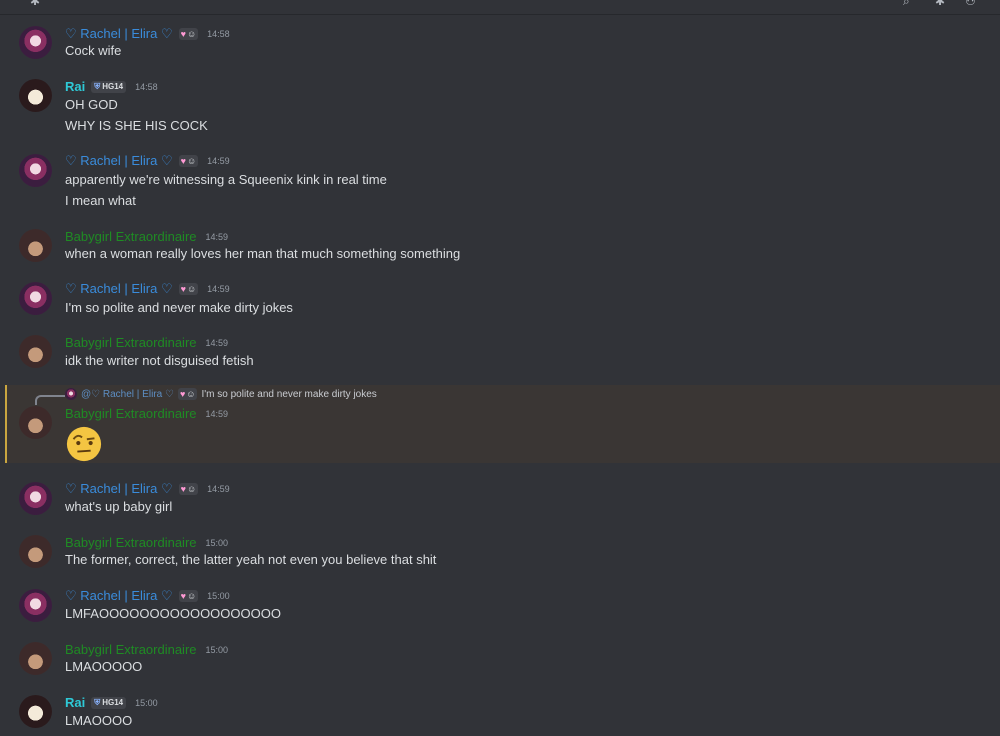  Describe the element at coordinates (93, 50) in the screenshot. I see `message-text: Cock wife` at that location.